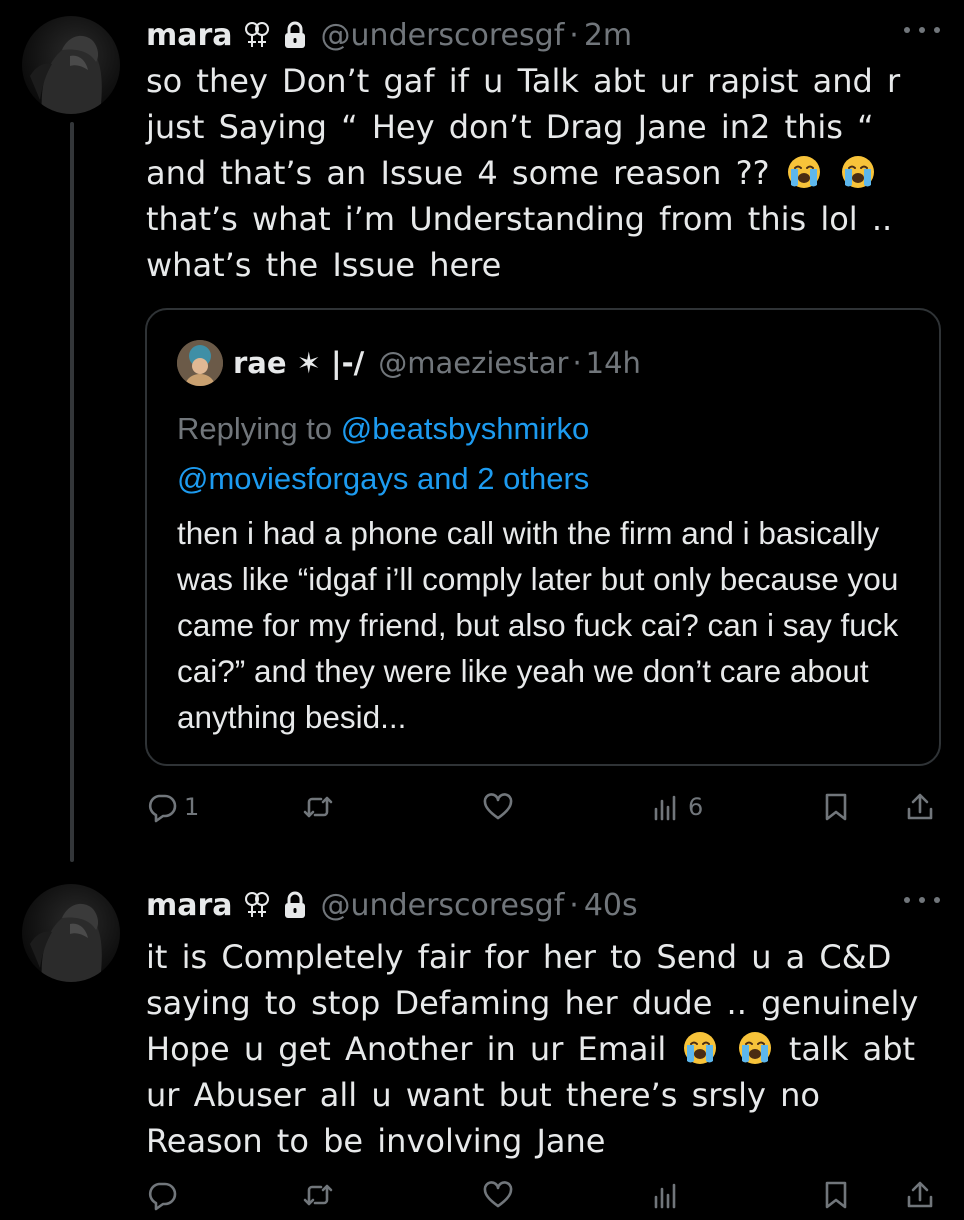 The height and width of the screenshot is (1220, 964). I want to click on reply-button, so click(162, 1195).